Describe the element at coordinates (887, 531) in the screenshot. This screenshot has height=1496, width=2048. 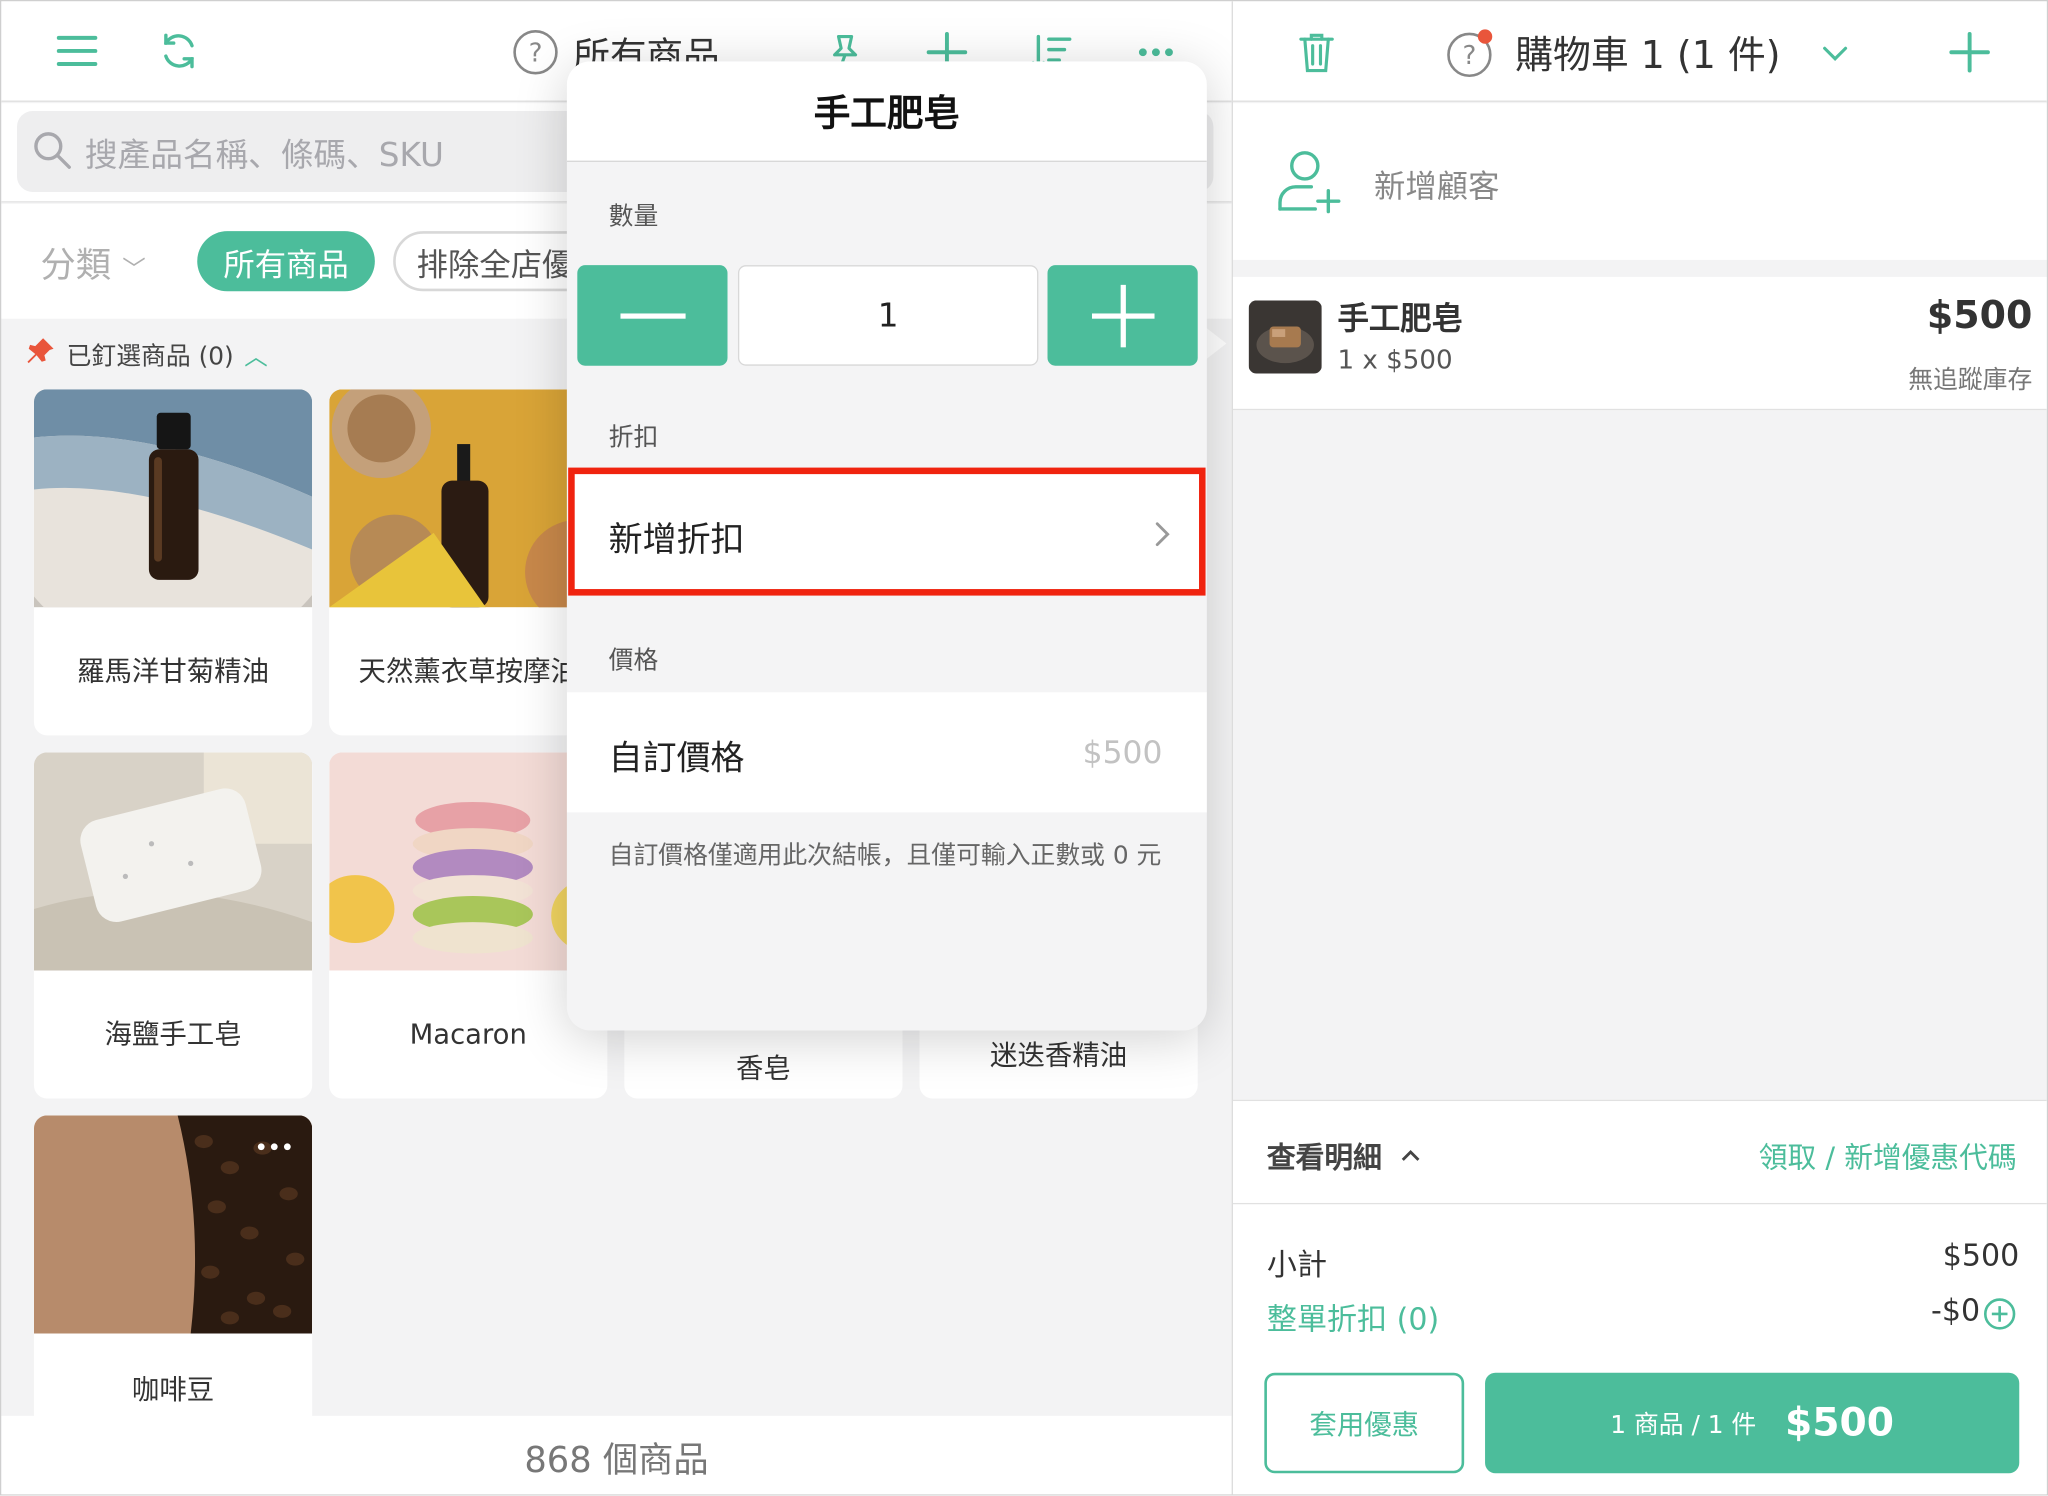
I see `add-discount-row: 新增折扣` at that location.